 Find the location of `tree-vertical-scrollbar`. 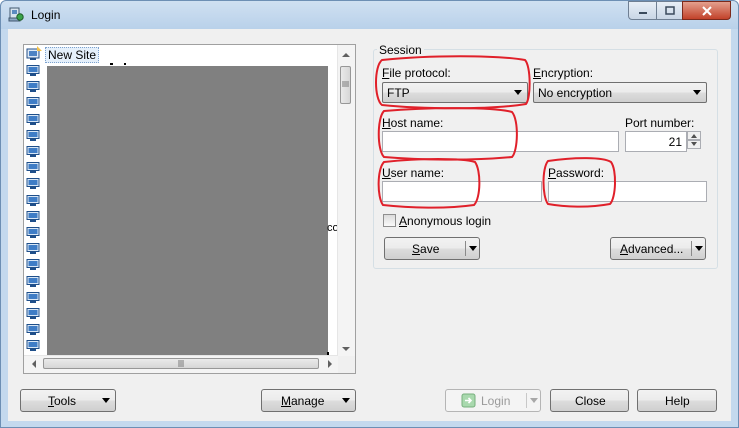

tree-vertical-scrollbar is located at coordinates (346, 201).